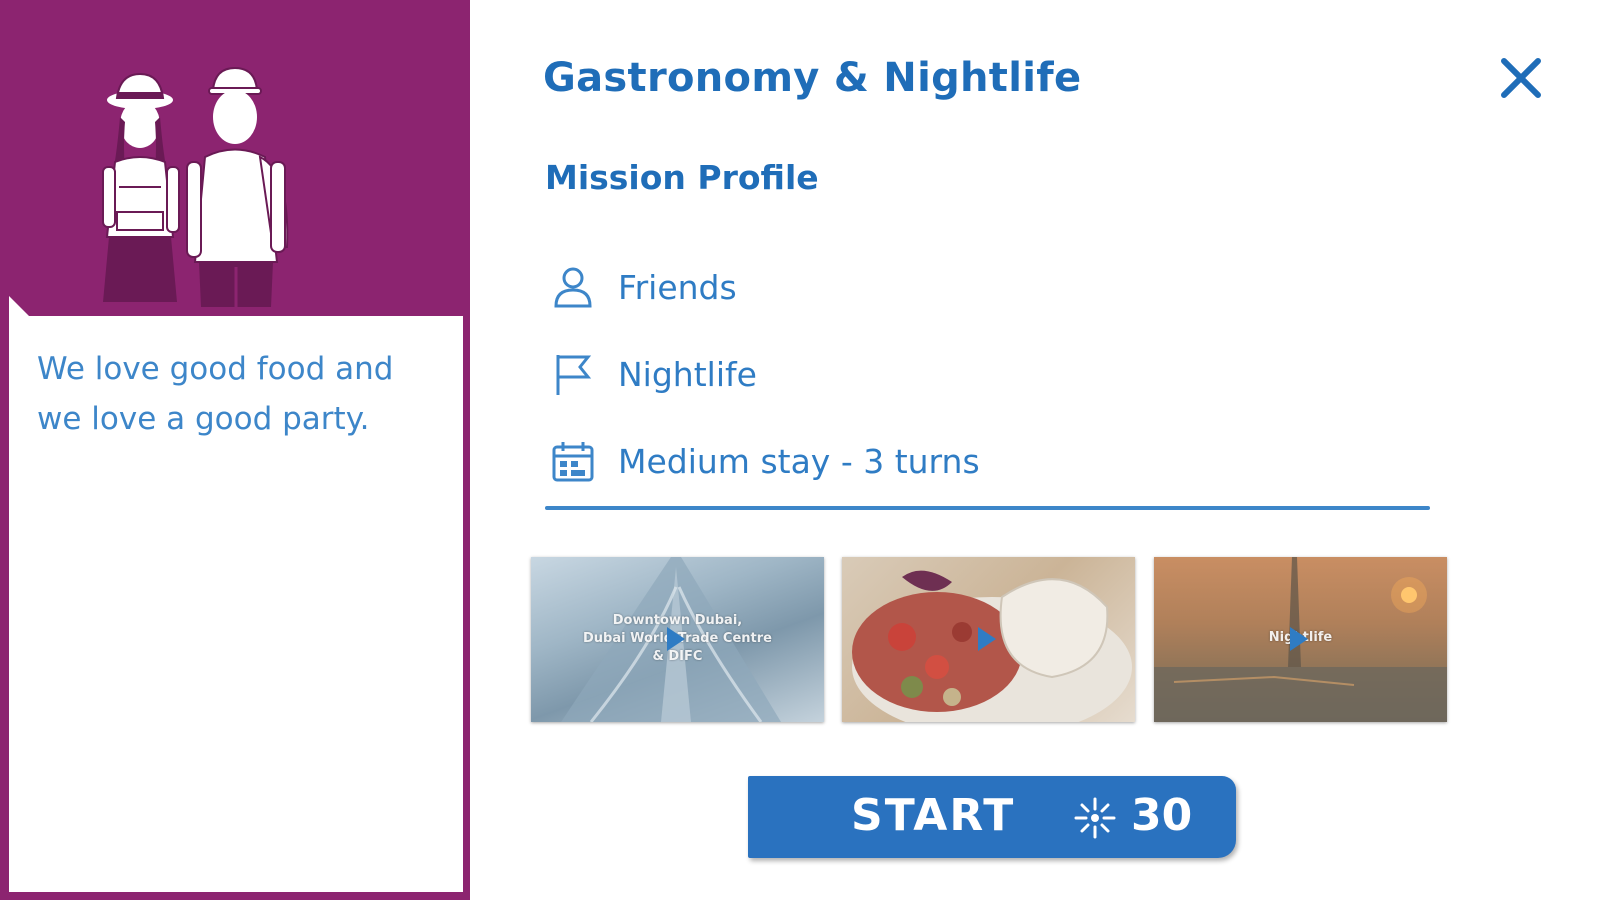 The height and width of the screenshot is (900, 1599). What do you see at coordinates (682, 177) in the screenshot?
I see `mission-profile-heading: Mission Profile` at bounding box center [682, 177].